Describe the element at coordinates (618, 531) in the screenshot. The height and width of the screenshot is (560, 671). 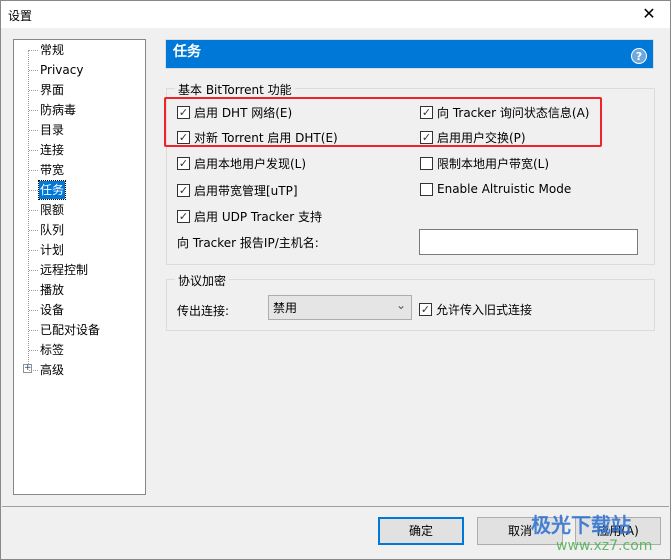
I see `apply-button: 应用(A)` at that location.